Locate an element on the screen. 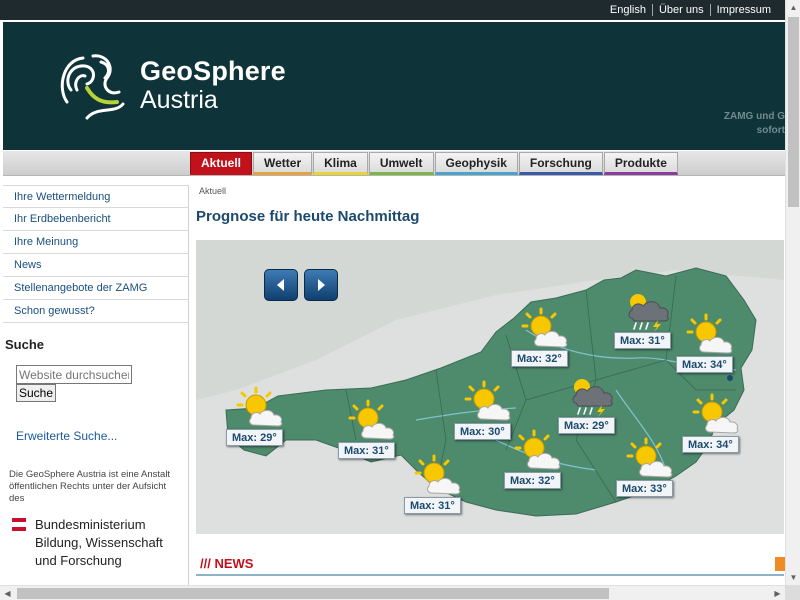  brand-name: GeoSphere is located at coordinates (213, 71).